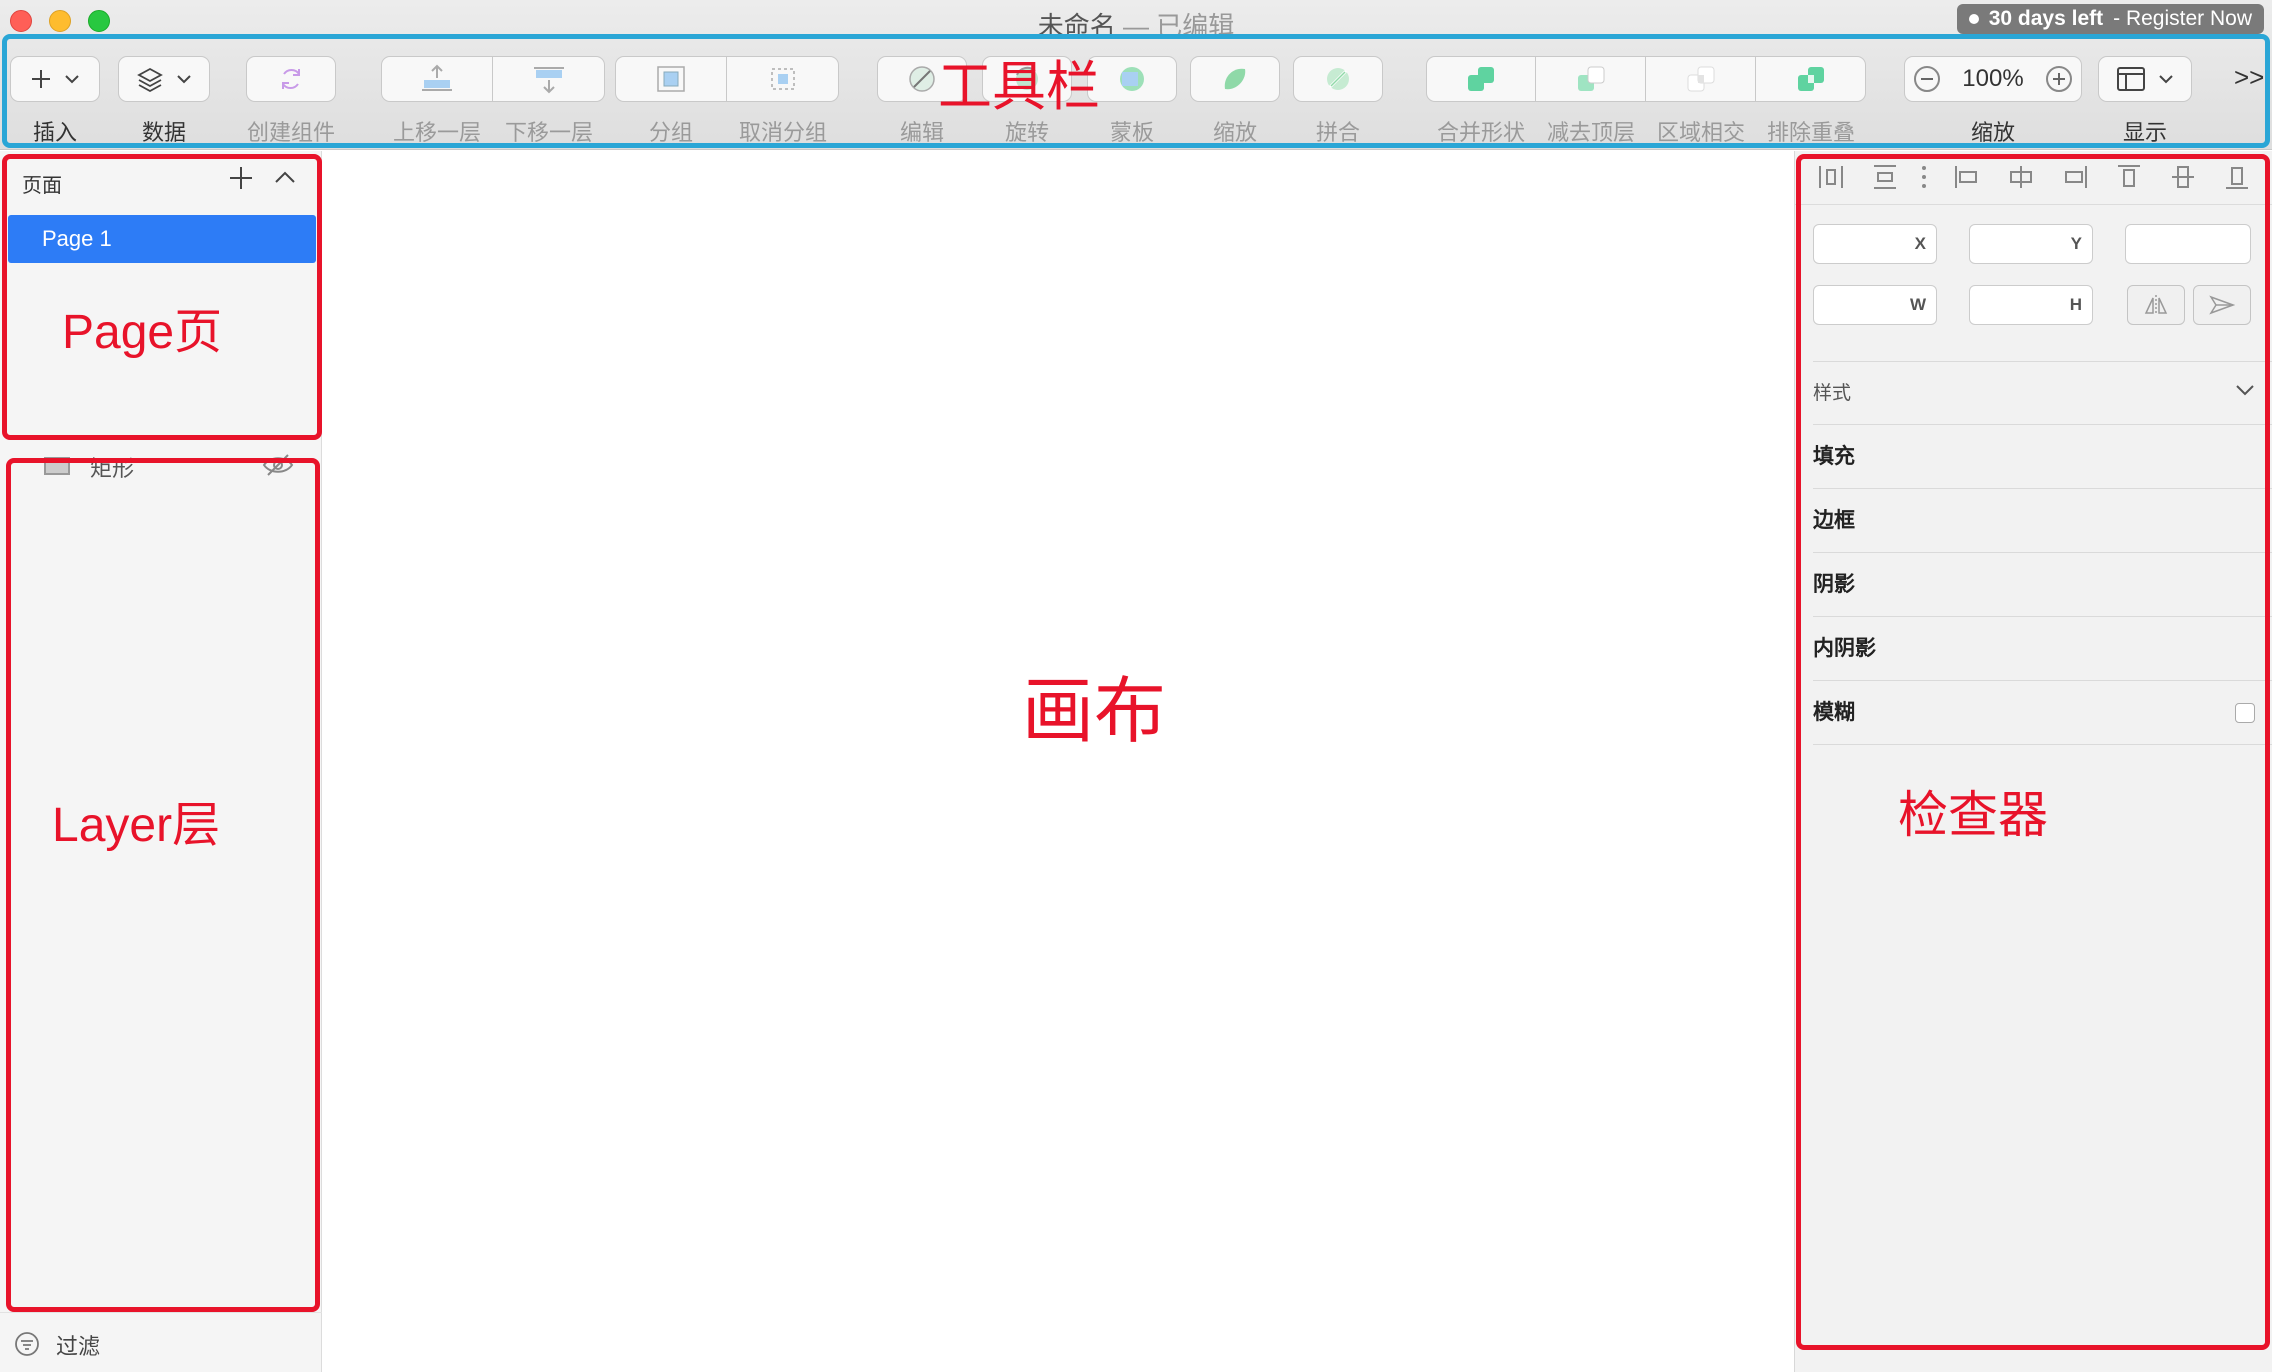  I want to click on trial-days: 30 days left, so click(2046, 18).